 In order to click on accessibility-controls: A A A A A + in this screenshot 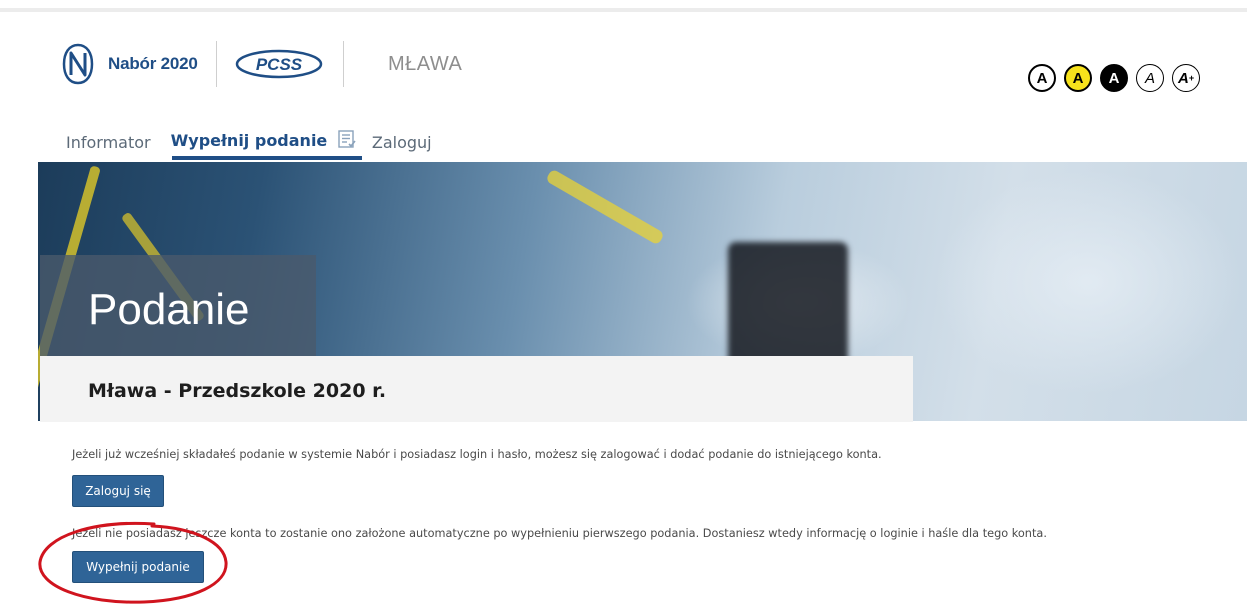, I will do `click(1114, 78)`.